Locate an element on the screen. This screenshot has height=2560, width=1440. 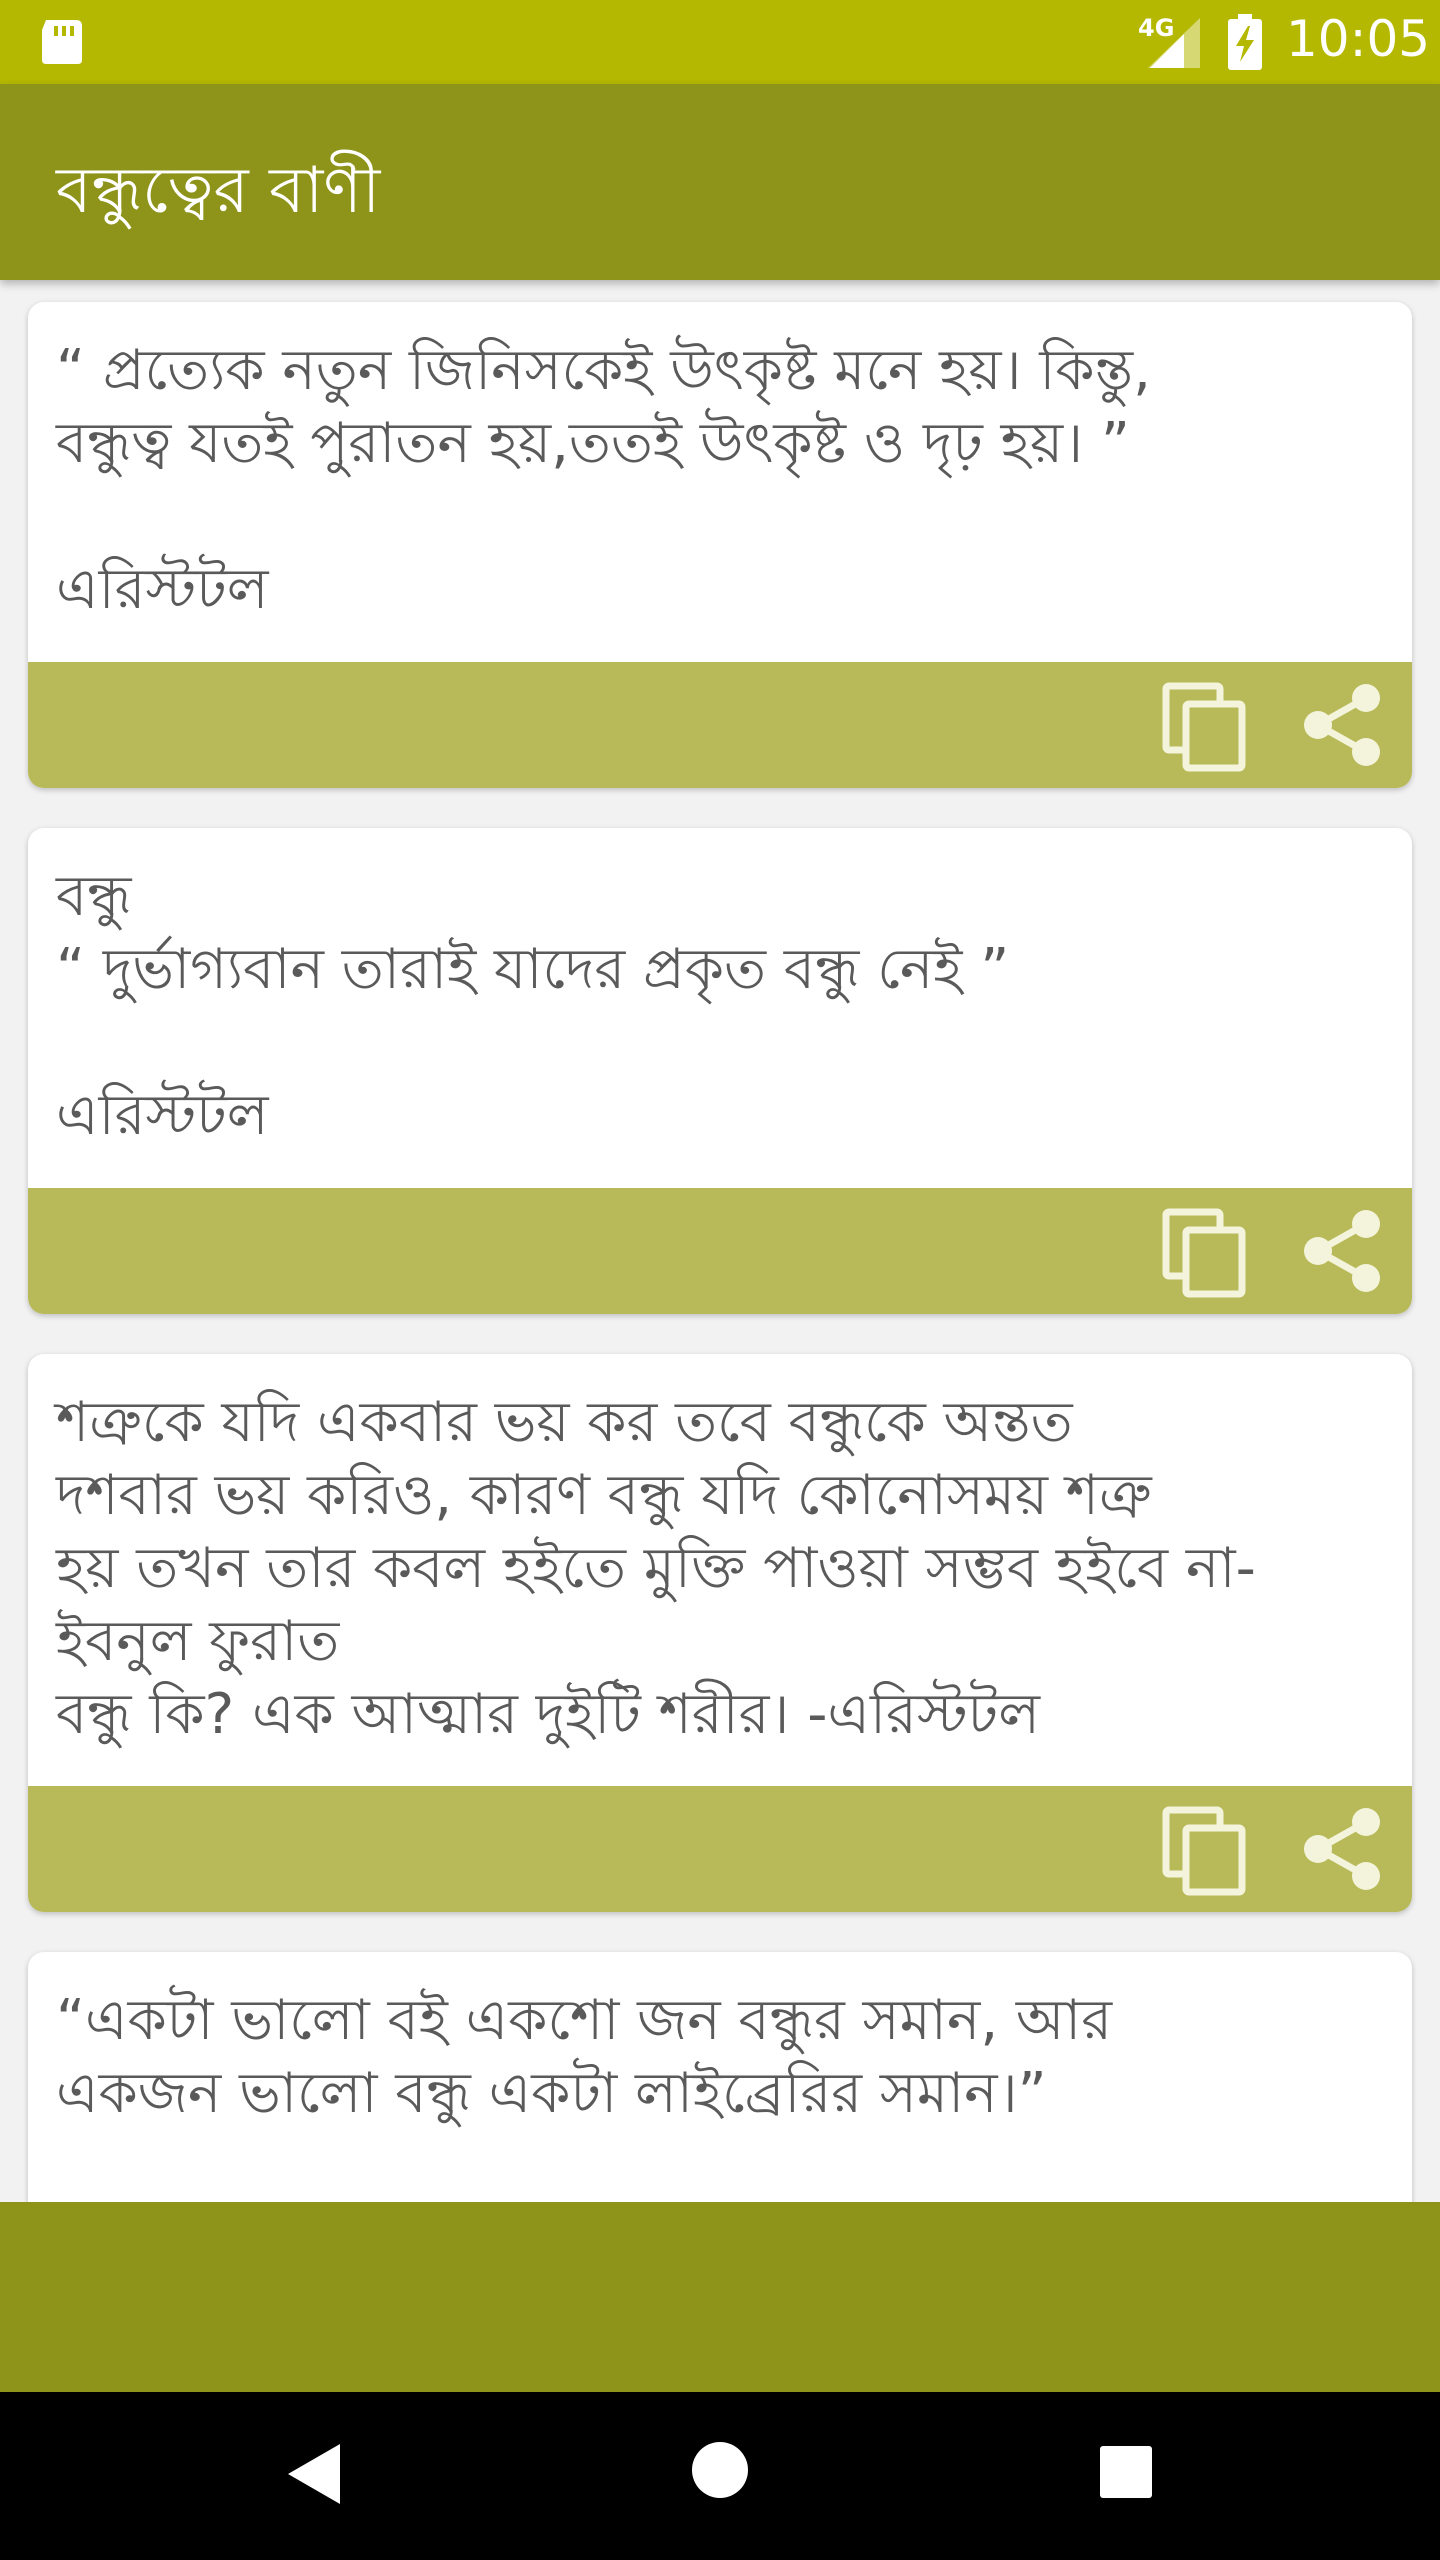
ad-banner is located at coordinates (720, 2297).